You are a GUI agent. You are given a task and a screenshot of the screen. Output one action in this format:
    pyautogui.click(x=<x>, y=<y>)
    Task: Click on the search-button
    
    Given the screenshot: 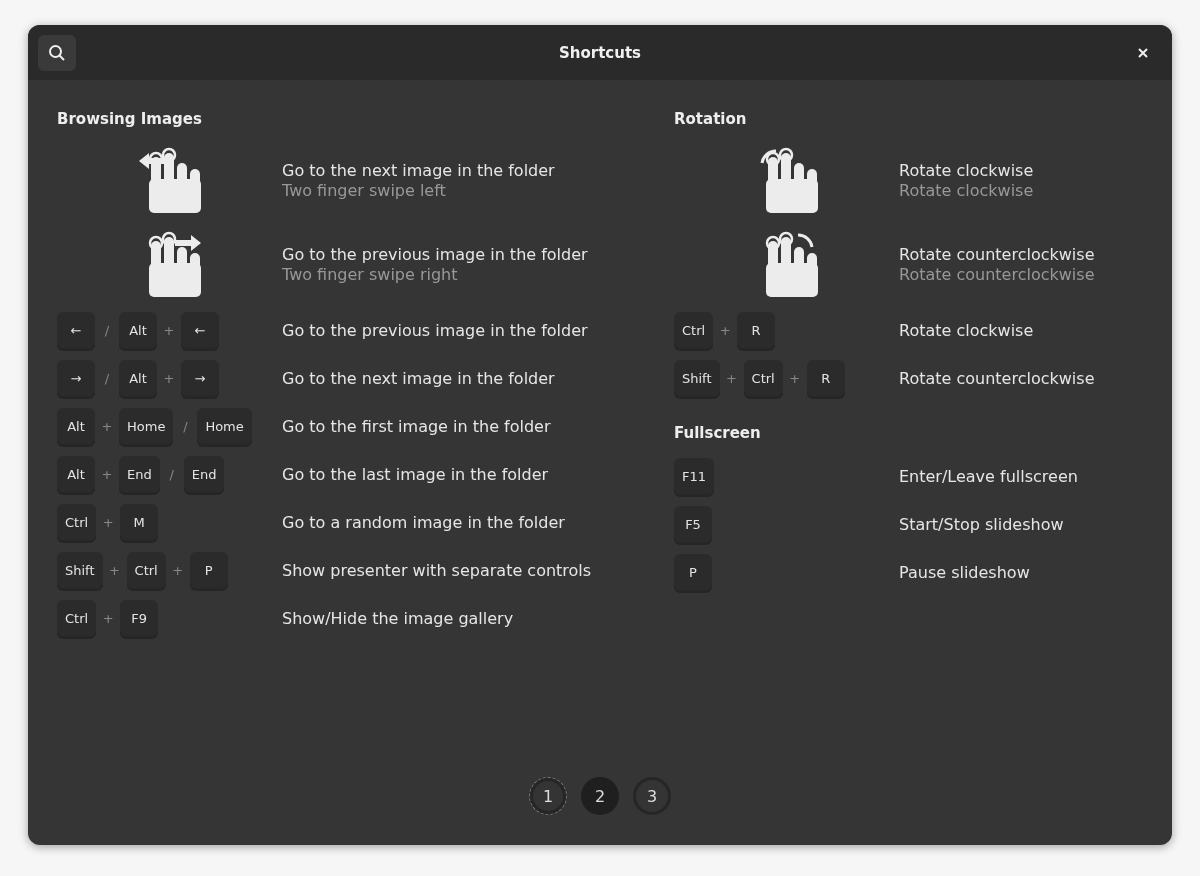 What is the action you would take?
    pyautogui.click(x=57, y=52)
    